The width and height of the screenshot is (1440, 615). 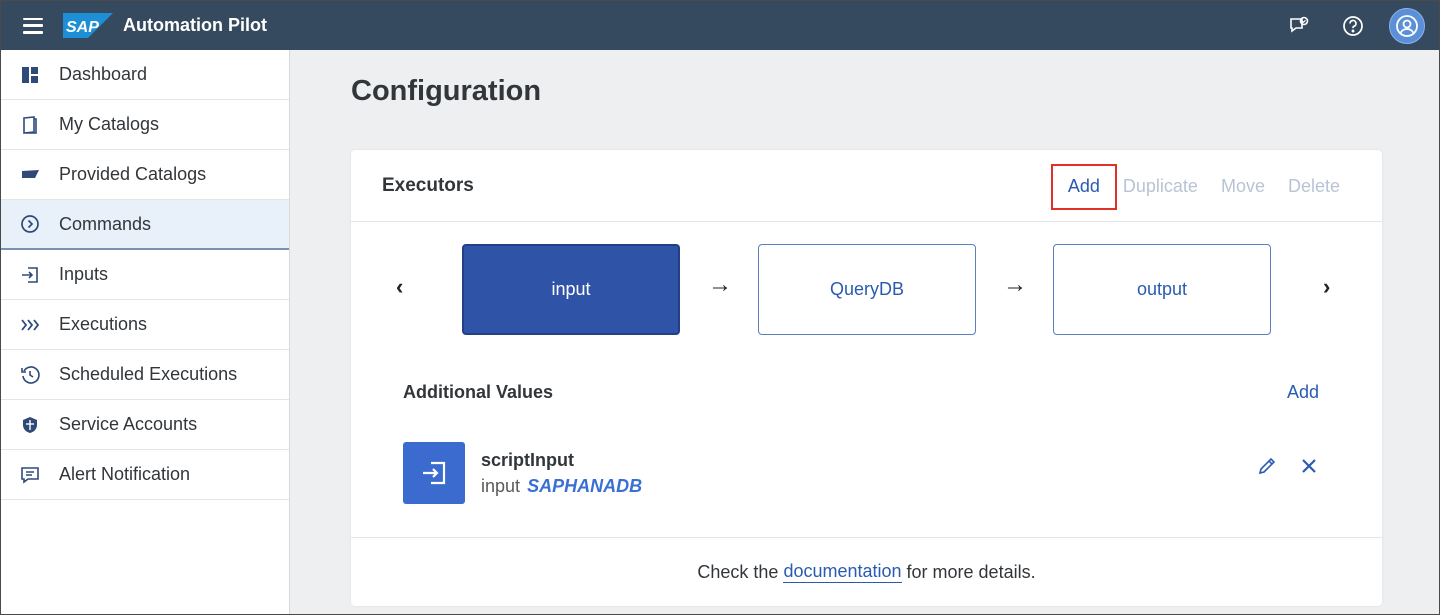 I want to click on sidebar-item-label: My Catalogs, so click(x=109, y=124).